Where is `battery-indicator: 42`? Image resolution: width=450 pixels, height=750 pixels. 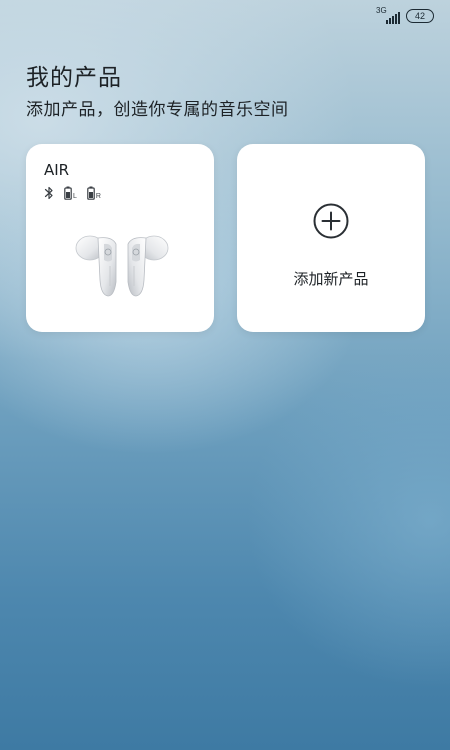
battery-indicator: 42 is located at coordinates (420, 16).